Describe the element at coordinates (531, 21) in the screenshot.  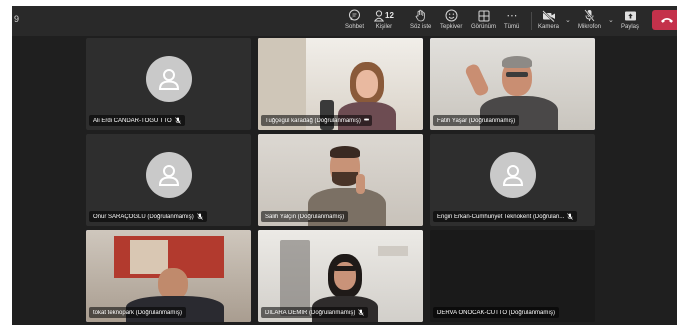
I see `toolbar-divider` at that location.